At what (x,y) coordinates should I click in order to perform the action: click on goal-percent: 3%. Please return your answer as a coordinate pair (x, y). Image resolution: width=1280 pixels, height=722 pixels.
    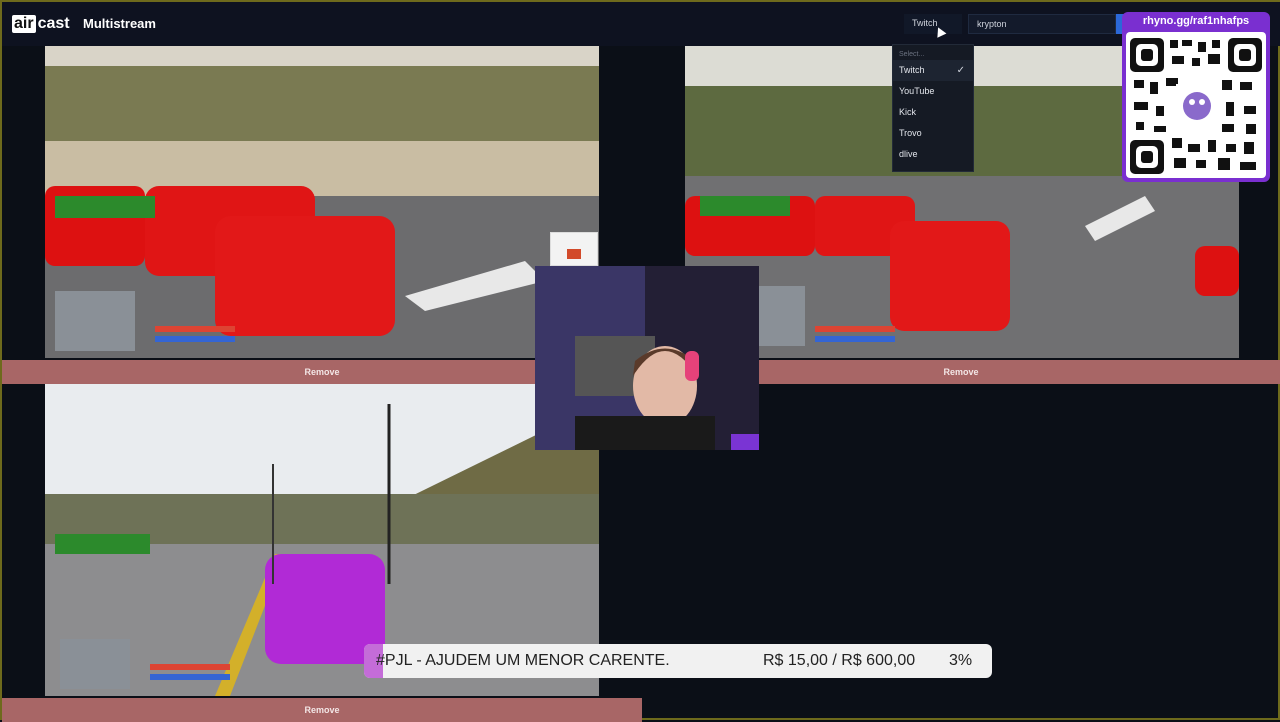
    Looking at the image, I should click on (961, 660).